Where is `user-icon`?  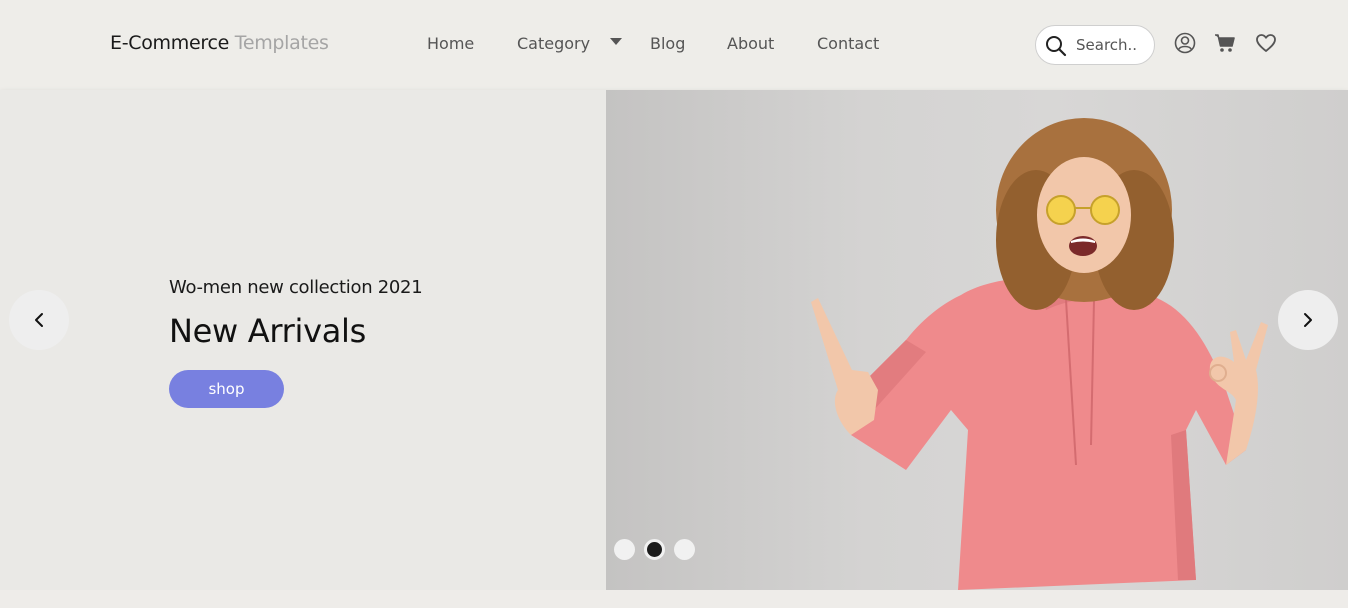 user-icon is located at coordinates (1185, 43).